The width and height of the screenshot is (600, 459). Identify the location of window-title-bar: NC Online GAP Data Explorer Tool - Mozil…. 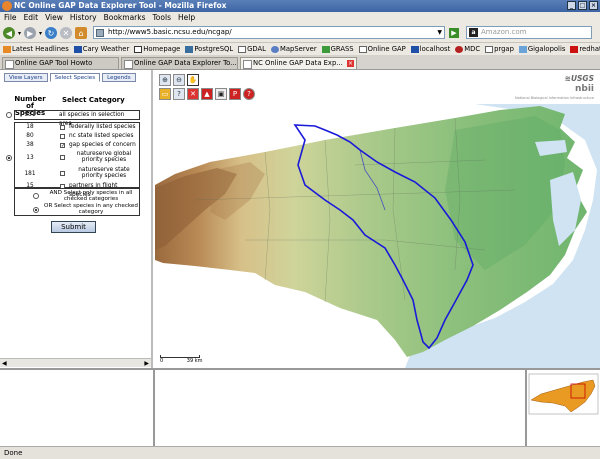
(300, 6).